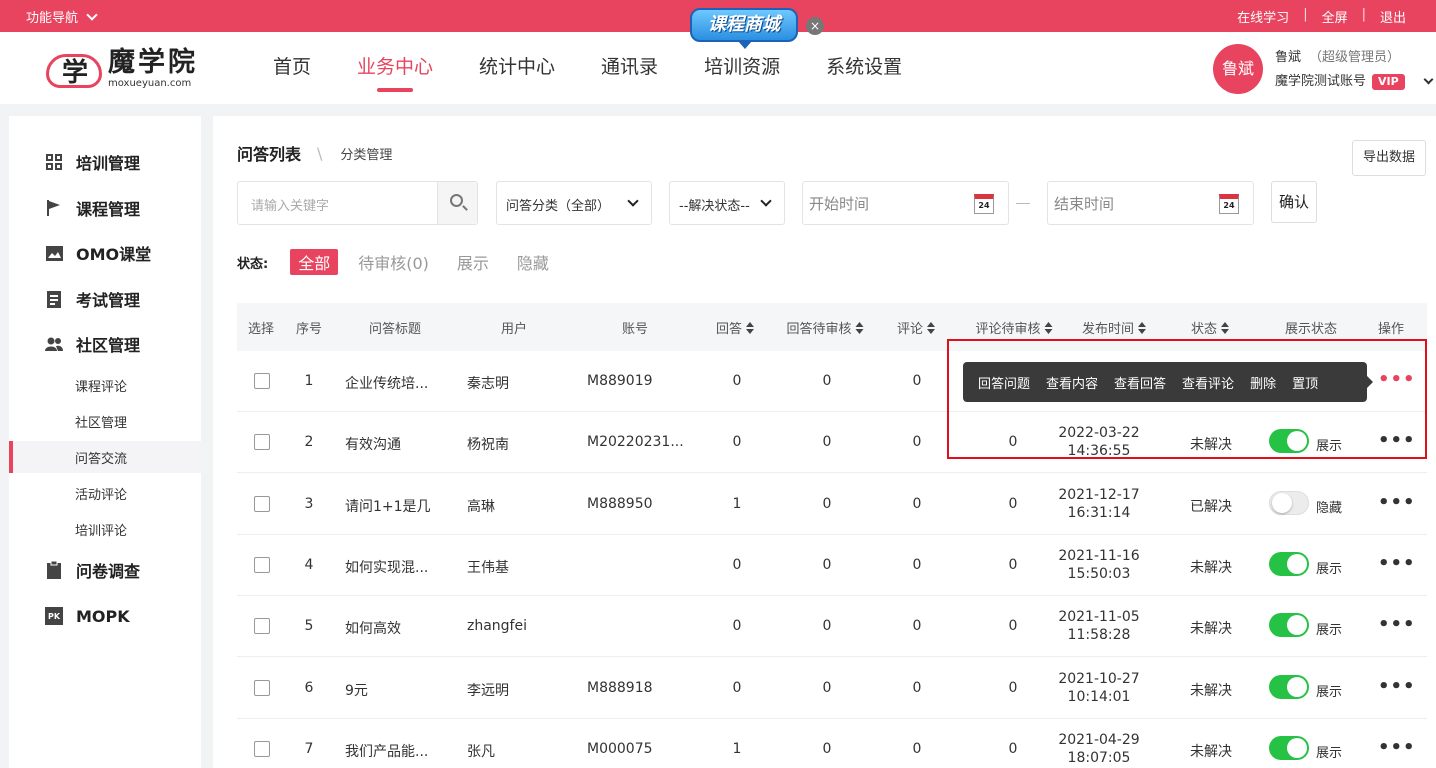  What do you see at coordinates (629, 67) in the screenshot?
I see `nav-contacts: 通讯录` at bounding box center [629, 67].